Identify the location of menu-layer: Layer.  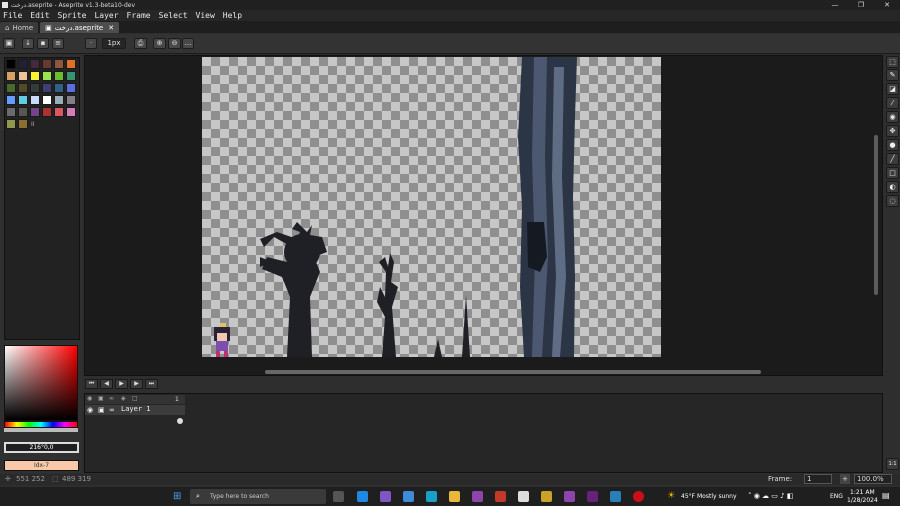
(106, 15).